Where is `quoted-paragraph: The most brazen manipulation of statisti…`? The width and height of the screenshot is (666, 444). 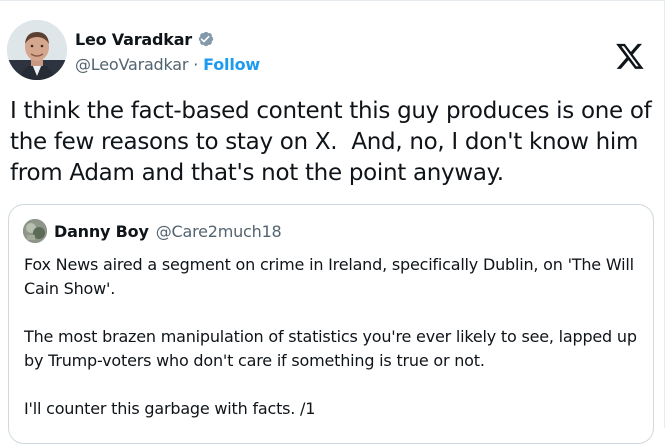
quoted-paragraph: The most brazen manipulation of statisti… is located at coordinates (330, 348).